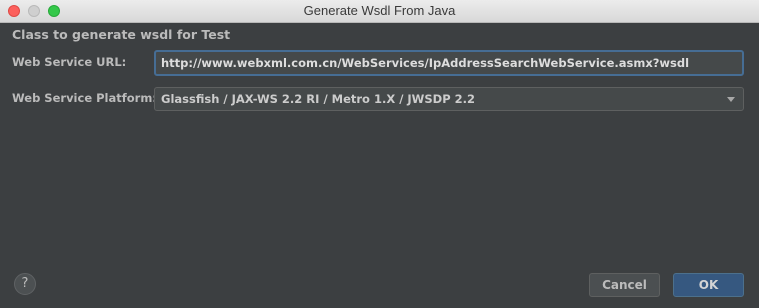 The height and width of the screenshot is (308, 759). Describe the element at coordinates (449, 63) in the screenshot. I see `web-service-url-input` at that location.